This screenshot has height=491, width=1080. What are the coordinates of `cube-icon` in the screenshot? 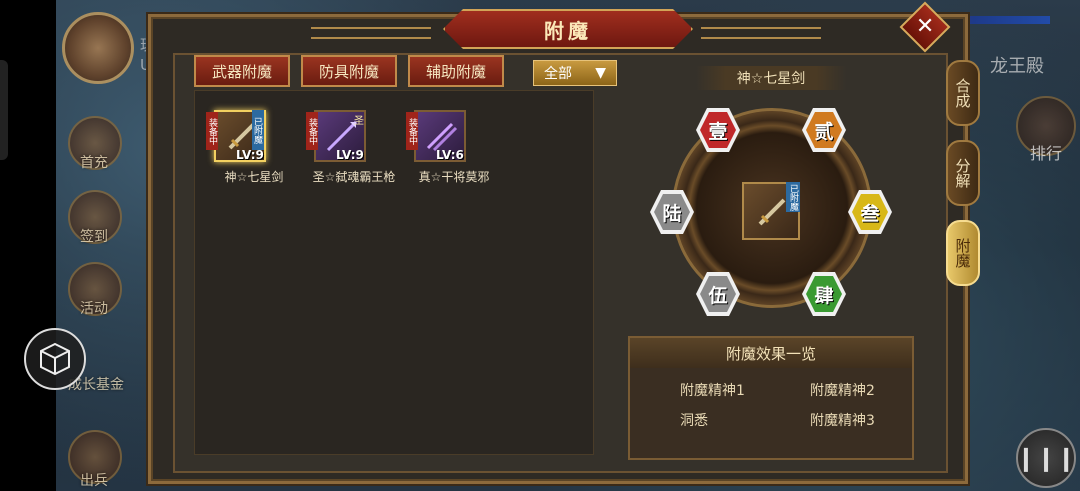 It's located at (55, 359).